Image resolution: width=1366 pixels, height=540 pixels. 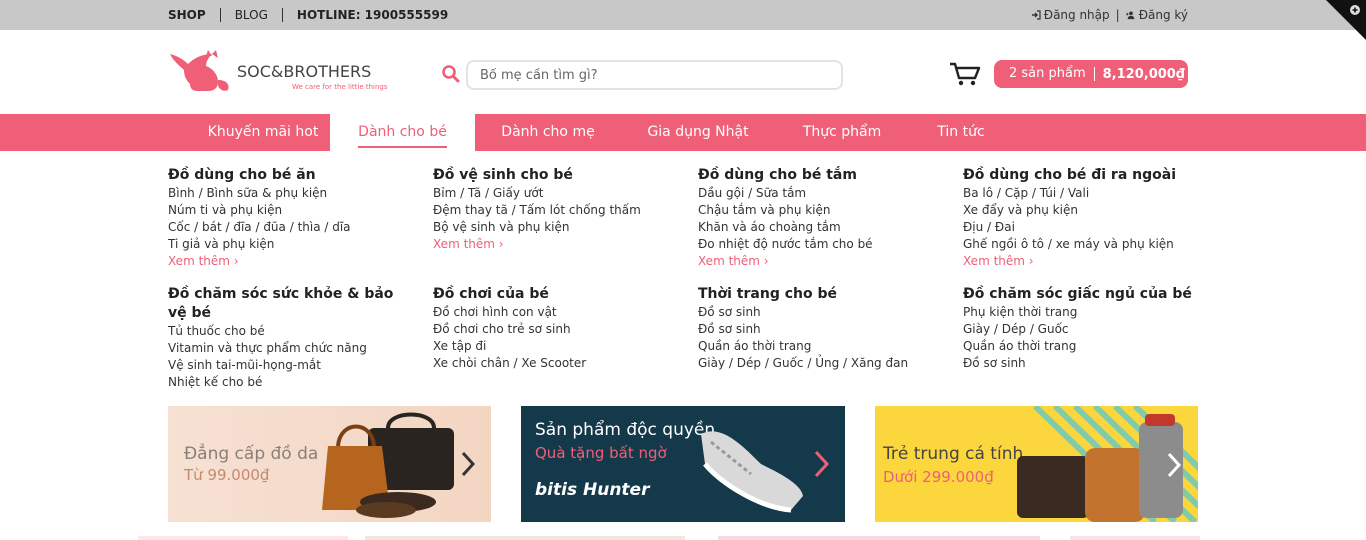 What do you see at coordinates (818, 193) in the screenshot?
I see `menu-link: Dầu gội / Sữa tắm` at bounding box center [818, 193].